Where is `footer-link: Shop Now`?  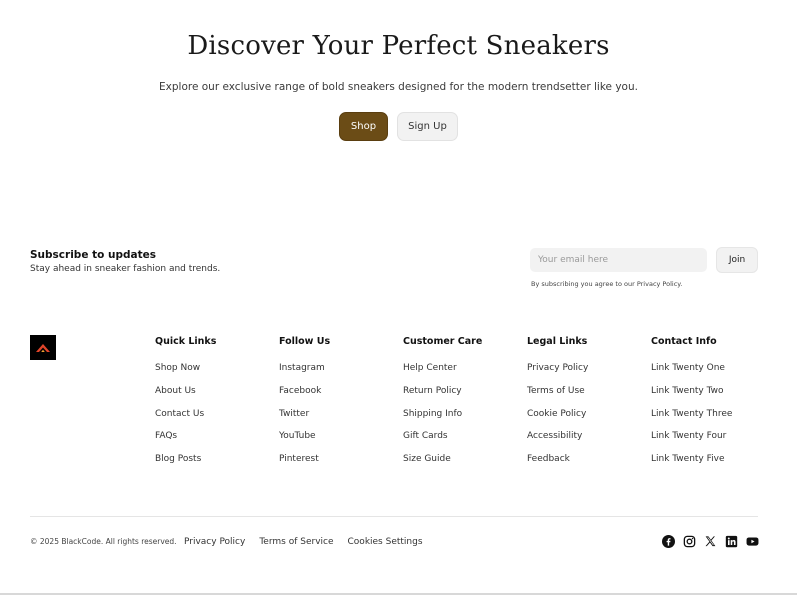
footer-link: Shop Now is located at coordinates (185, 373).